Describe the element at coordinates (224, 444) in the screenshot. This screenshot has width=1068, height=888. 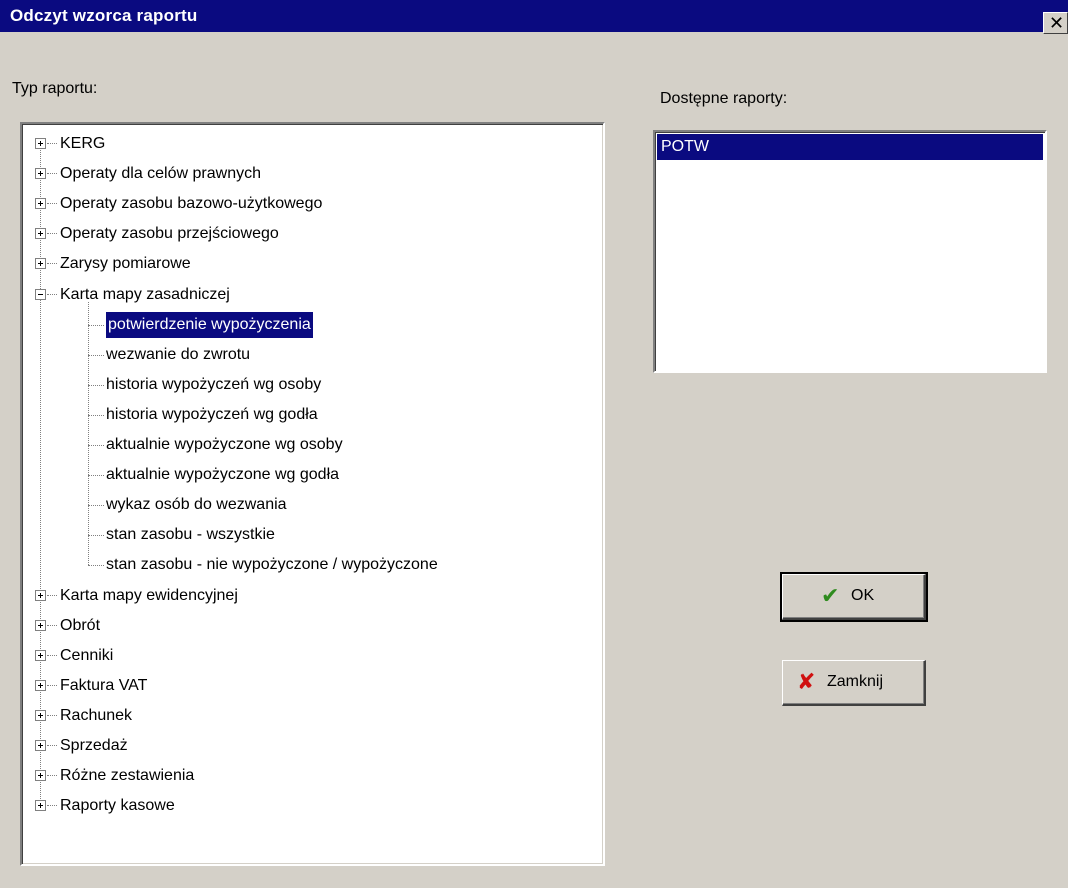
I see `tree-node-label: aktualnie wypożyczone wg osoby` at that location.